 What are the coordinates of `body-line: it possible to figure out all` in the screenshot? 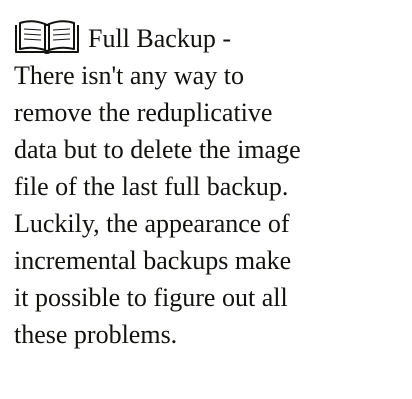 It's located at (151, 297).